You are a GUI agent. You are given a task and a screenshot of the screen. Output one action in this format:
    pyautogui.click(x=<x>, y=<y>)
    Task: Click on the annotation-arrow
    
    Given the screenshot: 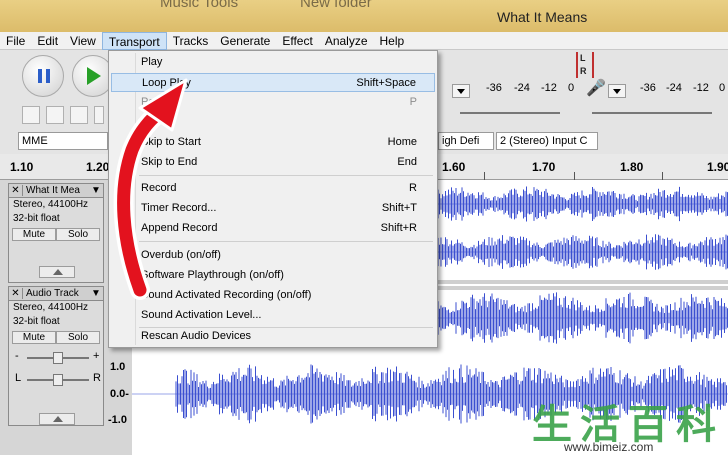 What is the action you would take?
    pyautogui.click(x=150, y=189)
    